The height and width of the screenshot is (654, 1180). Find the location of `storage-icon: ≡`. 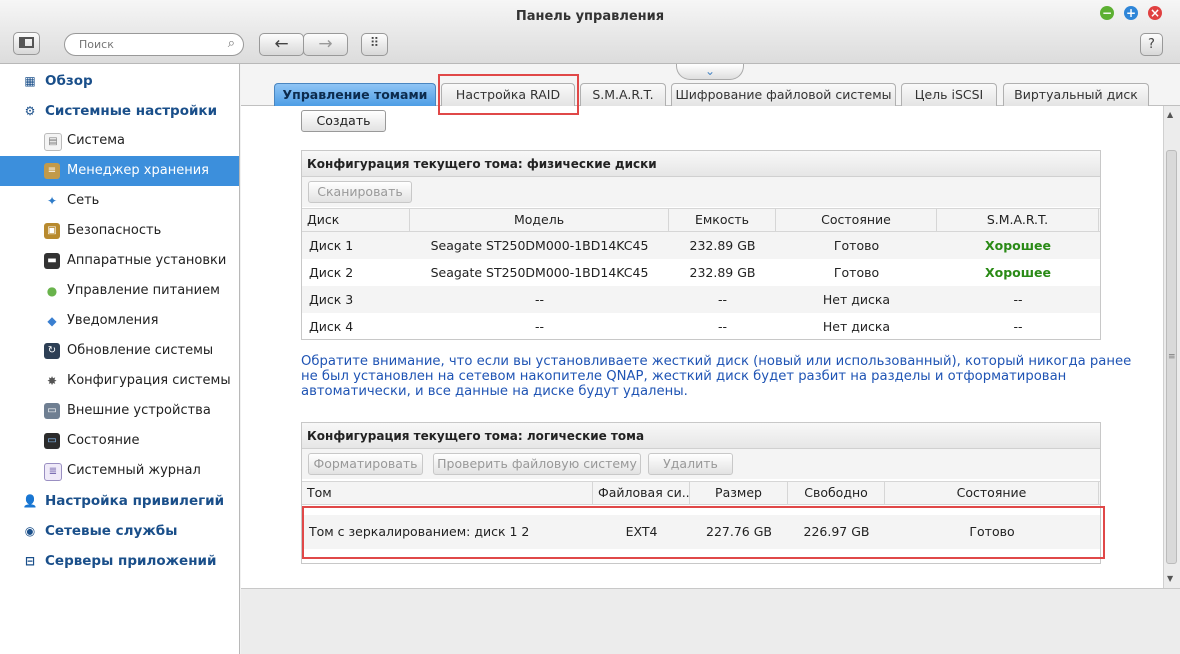

storage-icon: ≡ is located at coordinates (52, 171).